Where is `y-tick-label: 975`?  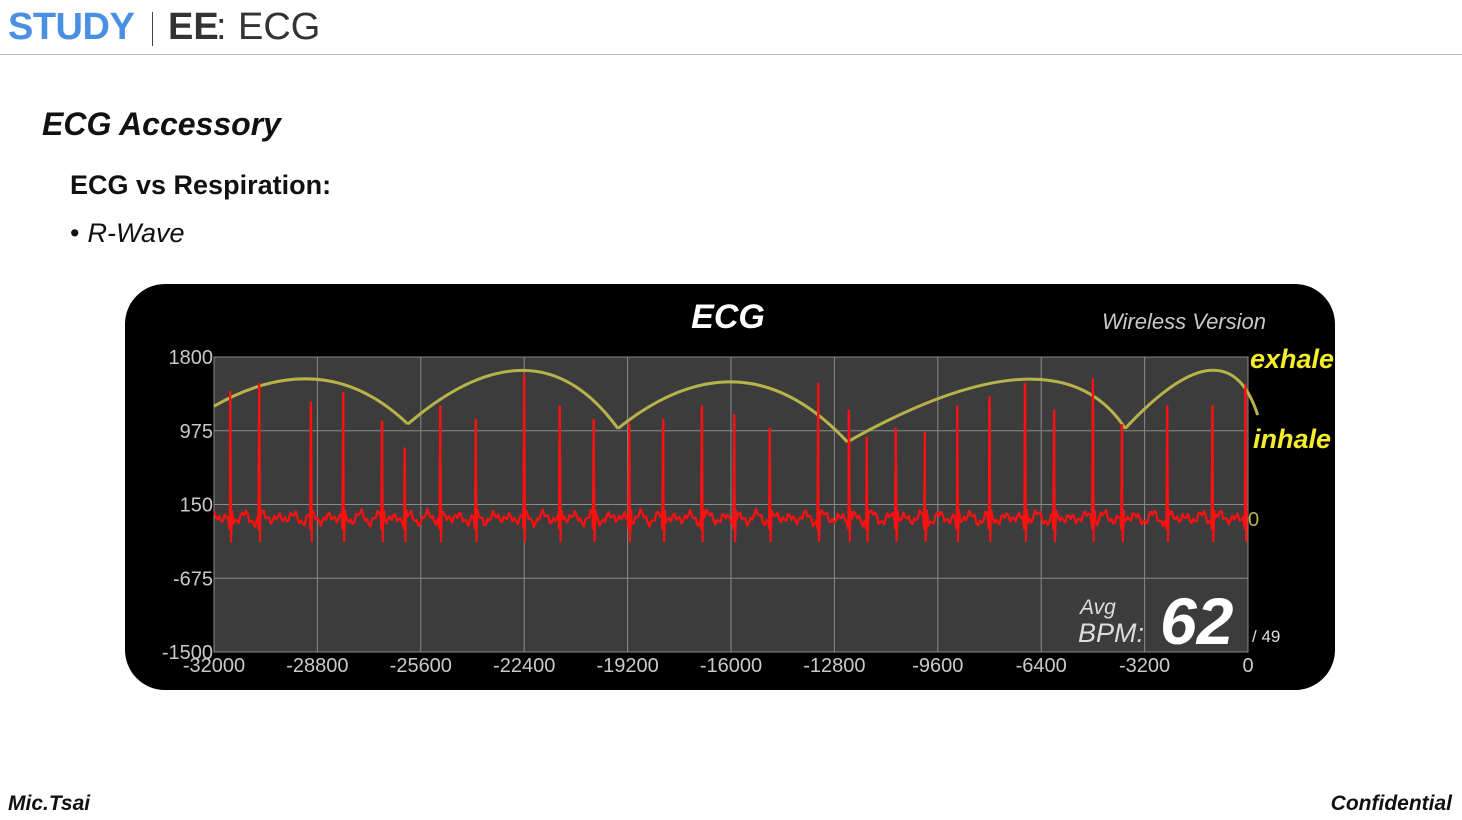
y-tick-label: 975 is located at coordinates (196, 432).